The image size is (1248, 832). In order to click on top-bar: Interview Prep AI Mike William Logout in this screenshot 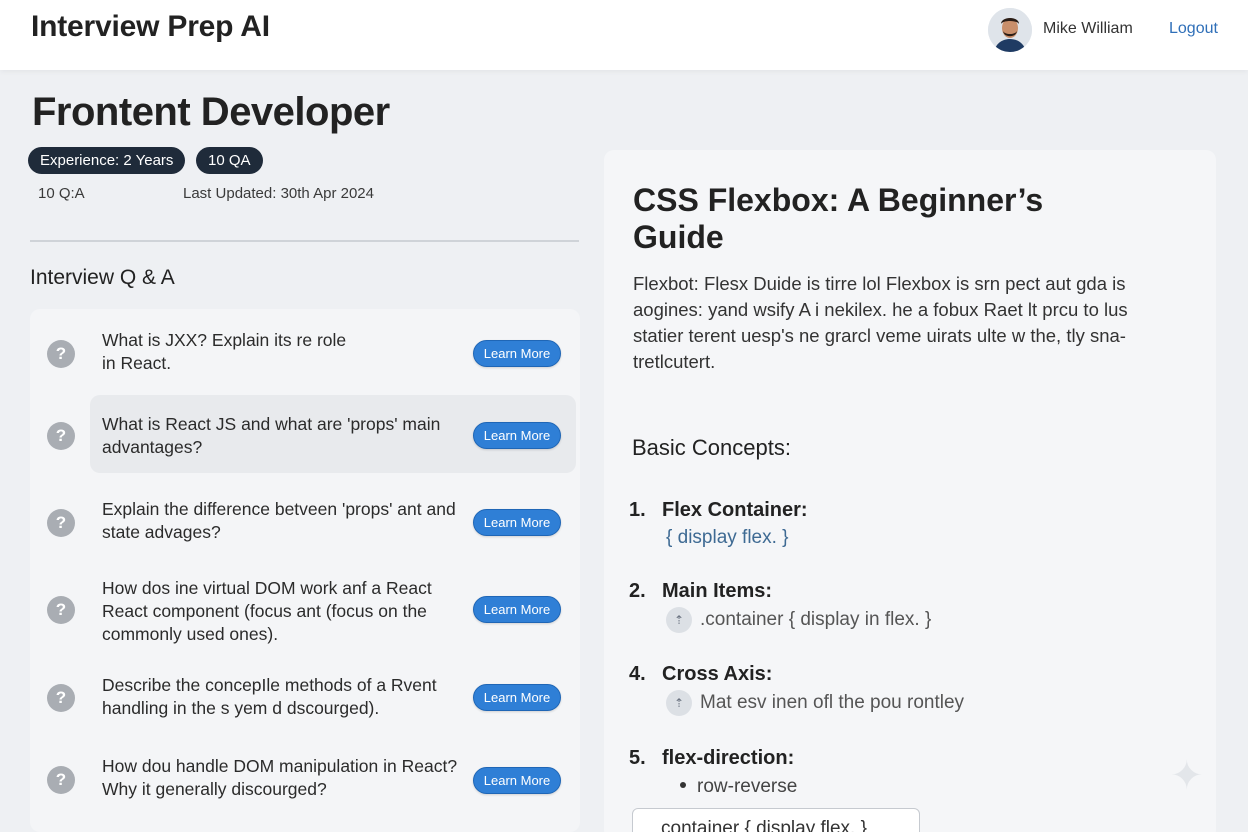, I will do `click(624, 35)`.